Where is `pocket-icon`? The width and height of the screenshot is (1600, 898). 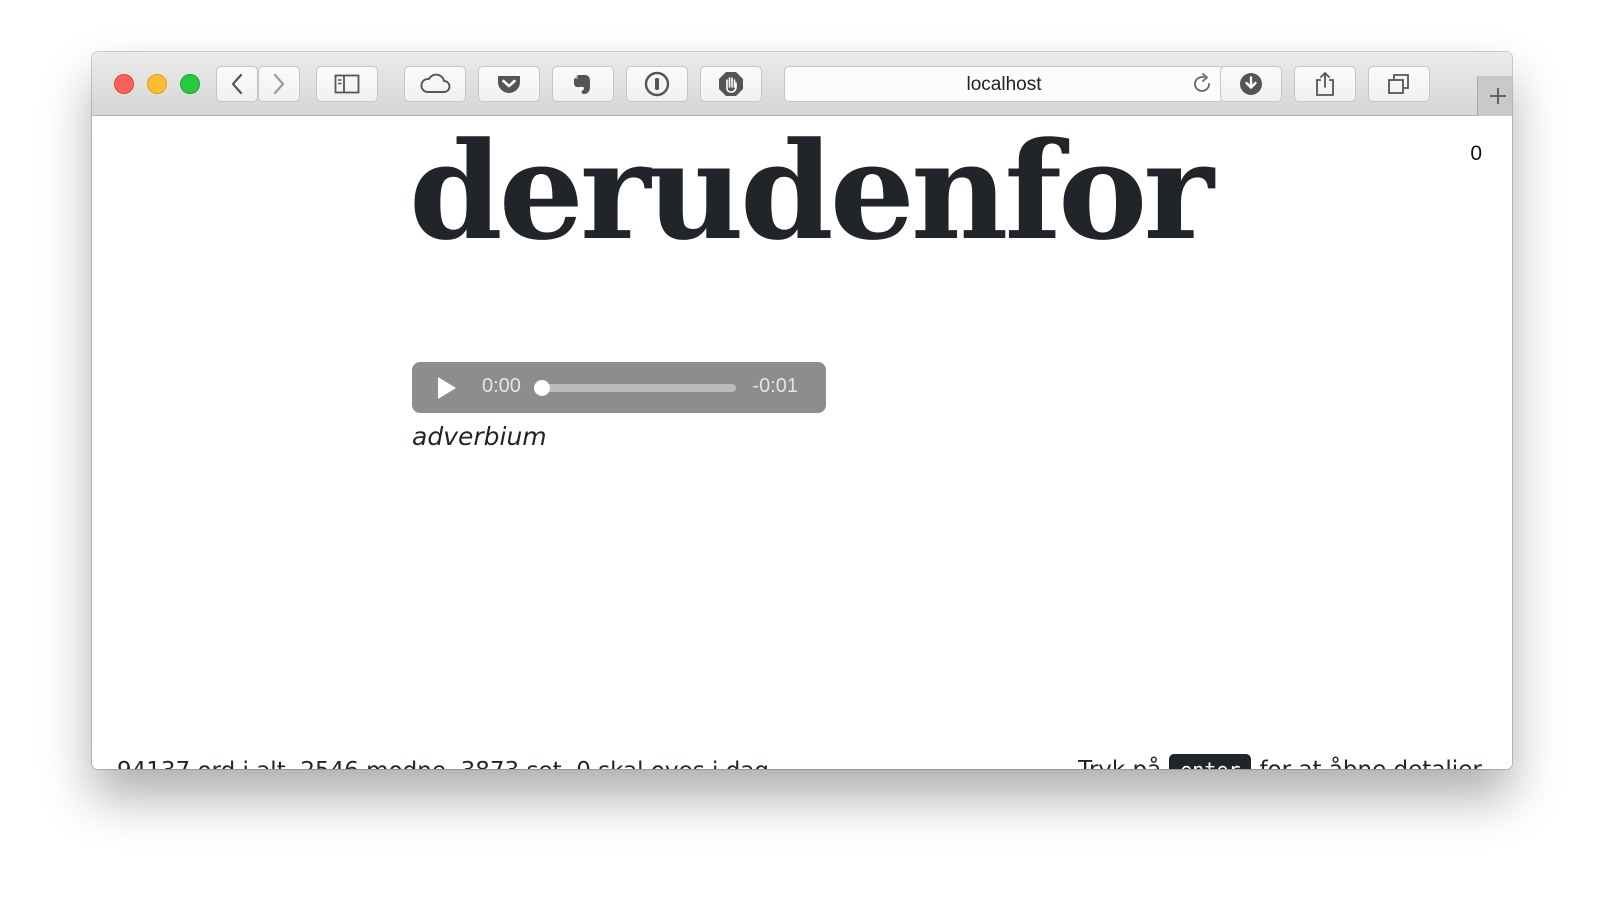 pocket-icon is located at coordinates (509, 84).